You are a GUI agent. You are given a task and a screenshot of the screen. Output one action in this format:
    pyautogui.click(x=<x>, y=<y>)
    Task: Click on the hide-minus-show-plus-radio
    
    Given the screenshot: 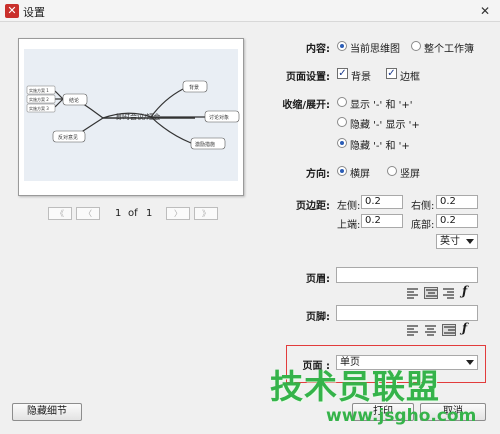 What is the action you would take?
    pyautogui.click(x=342, y=122)
    